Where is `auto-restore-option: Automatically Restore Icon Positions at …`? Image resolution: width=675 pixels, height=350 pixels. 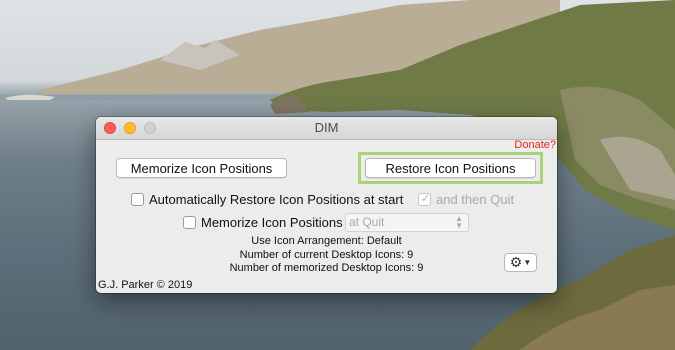
auto-restore-option: Automatically Restore Icon Positions at … is located at coordinates (267, 200).